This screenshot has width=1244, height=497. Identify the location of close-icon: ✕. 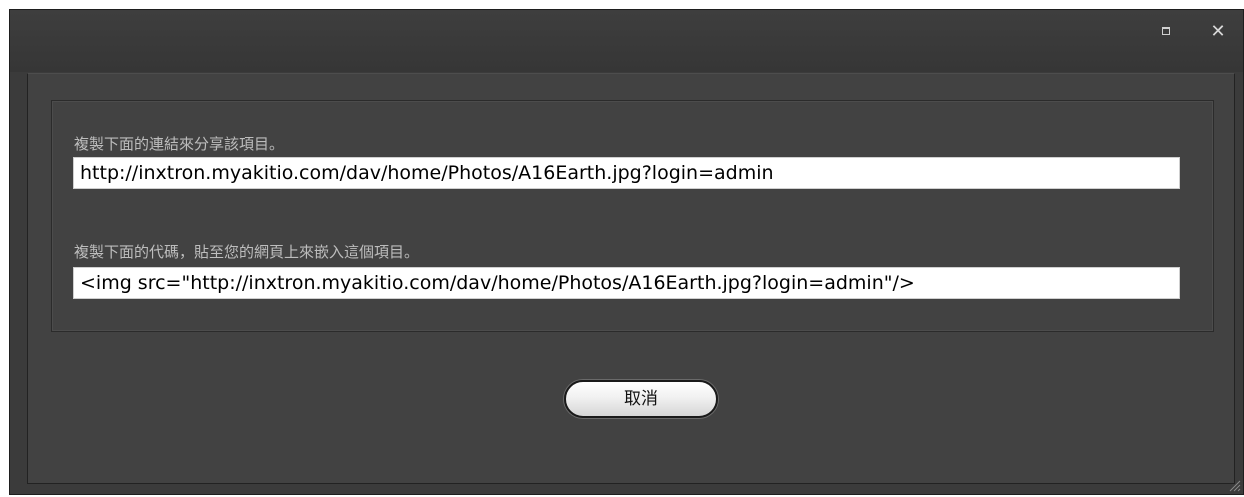
(1218, 31).